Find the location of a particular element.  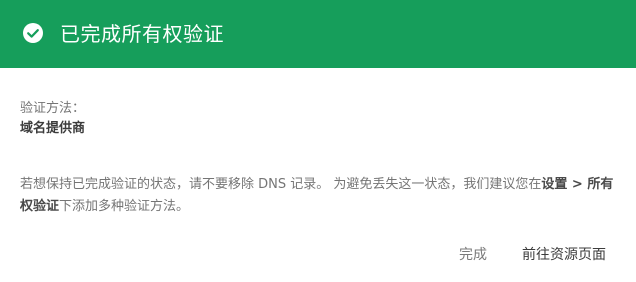

go-to-property-button: 前往资源页面 is located at coordinates (564, 255).